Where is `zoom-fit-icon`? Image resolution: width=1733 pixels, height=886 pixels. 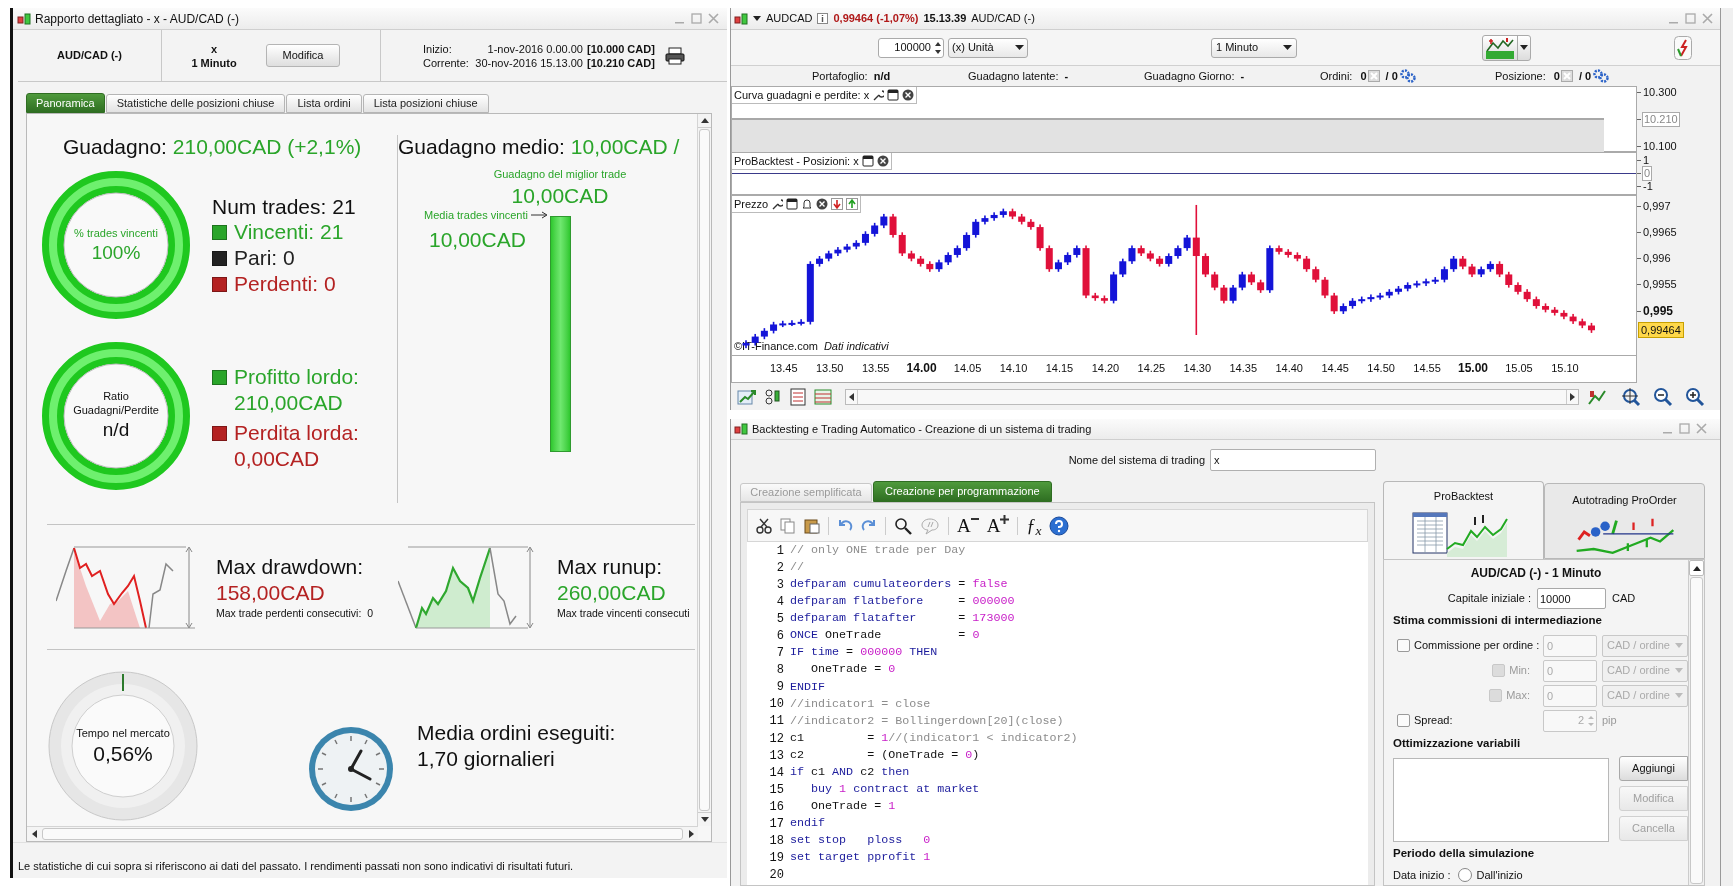
zoom-fit-icon is located at coordinates (1631, 396).